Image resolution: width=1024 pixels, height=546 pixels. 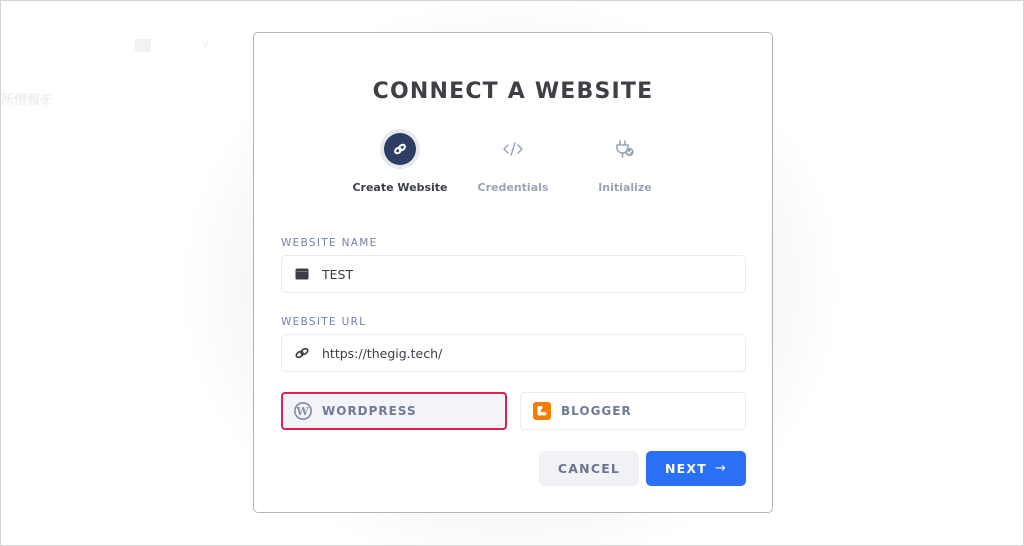 What do you see at coordinates (522, 353) in the screenshot?
I see `website-url-input` at bounding box center [522, 353].